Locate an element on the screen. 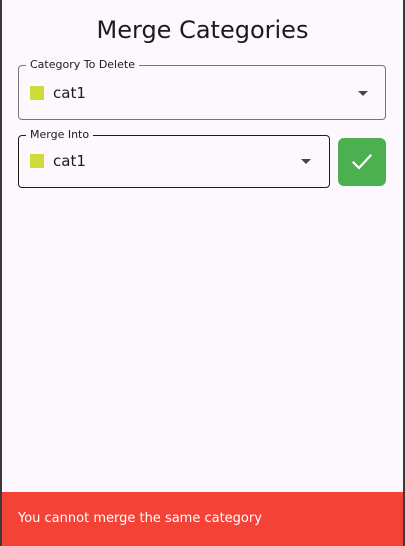 The height and width of the screenshot is (546, 405). error-snackbar: You cannot merge the same category is located at coordinates (202, 519).